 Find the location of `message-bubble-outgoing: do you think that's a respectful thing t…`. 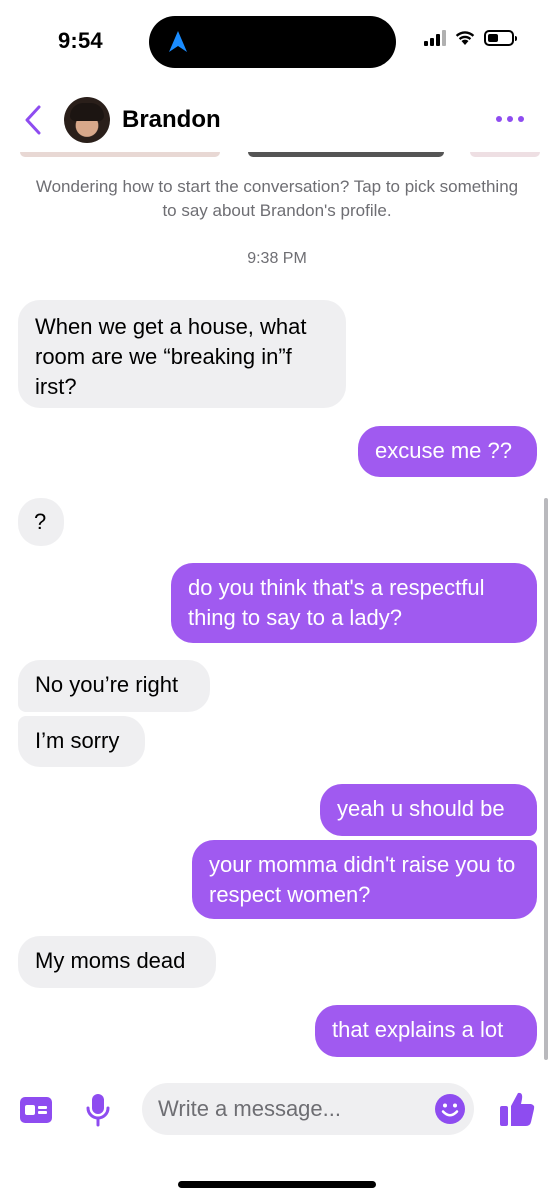

message-bubble-outgoing: do you think that's a respectful thing t… is located at coordinates (354, 603).